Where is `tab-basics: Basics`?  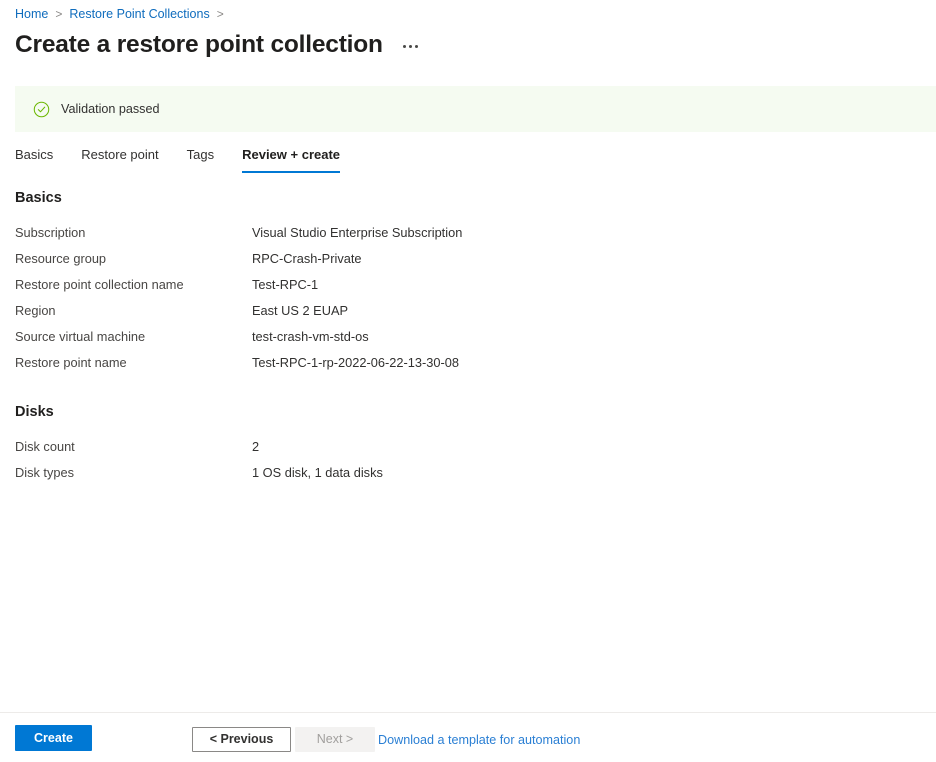 tab-basics: Basics is located at coordinates (41, 158).